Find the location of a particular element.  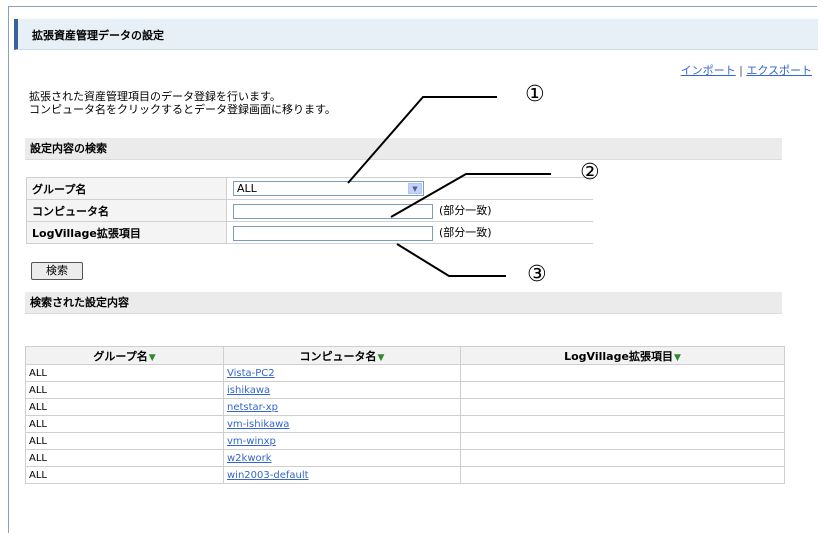

page-header: 拡張資産管理データの設定 is located at coordinates (416, 34).